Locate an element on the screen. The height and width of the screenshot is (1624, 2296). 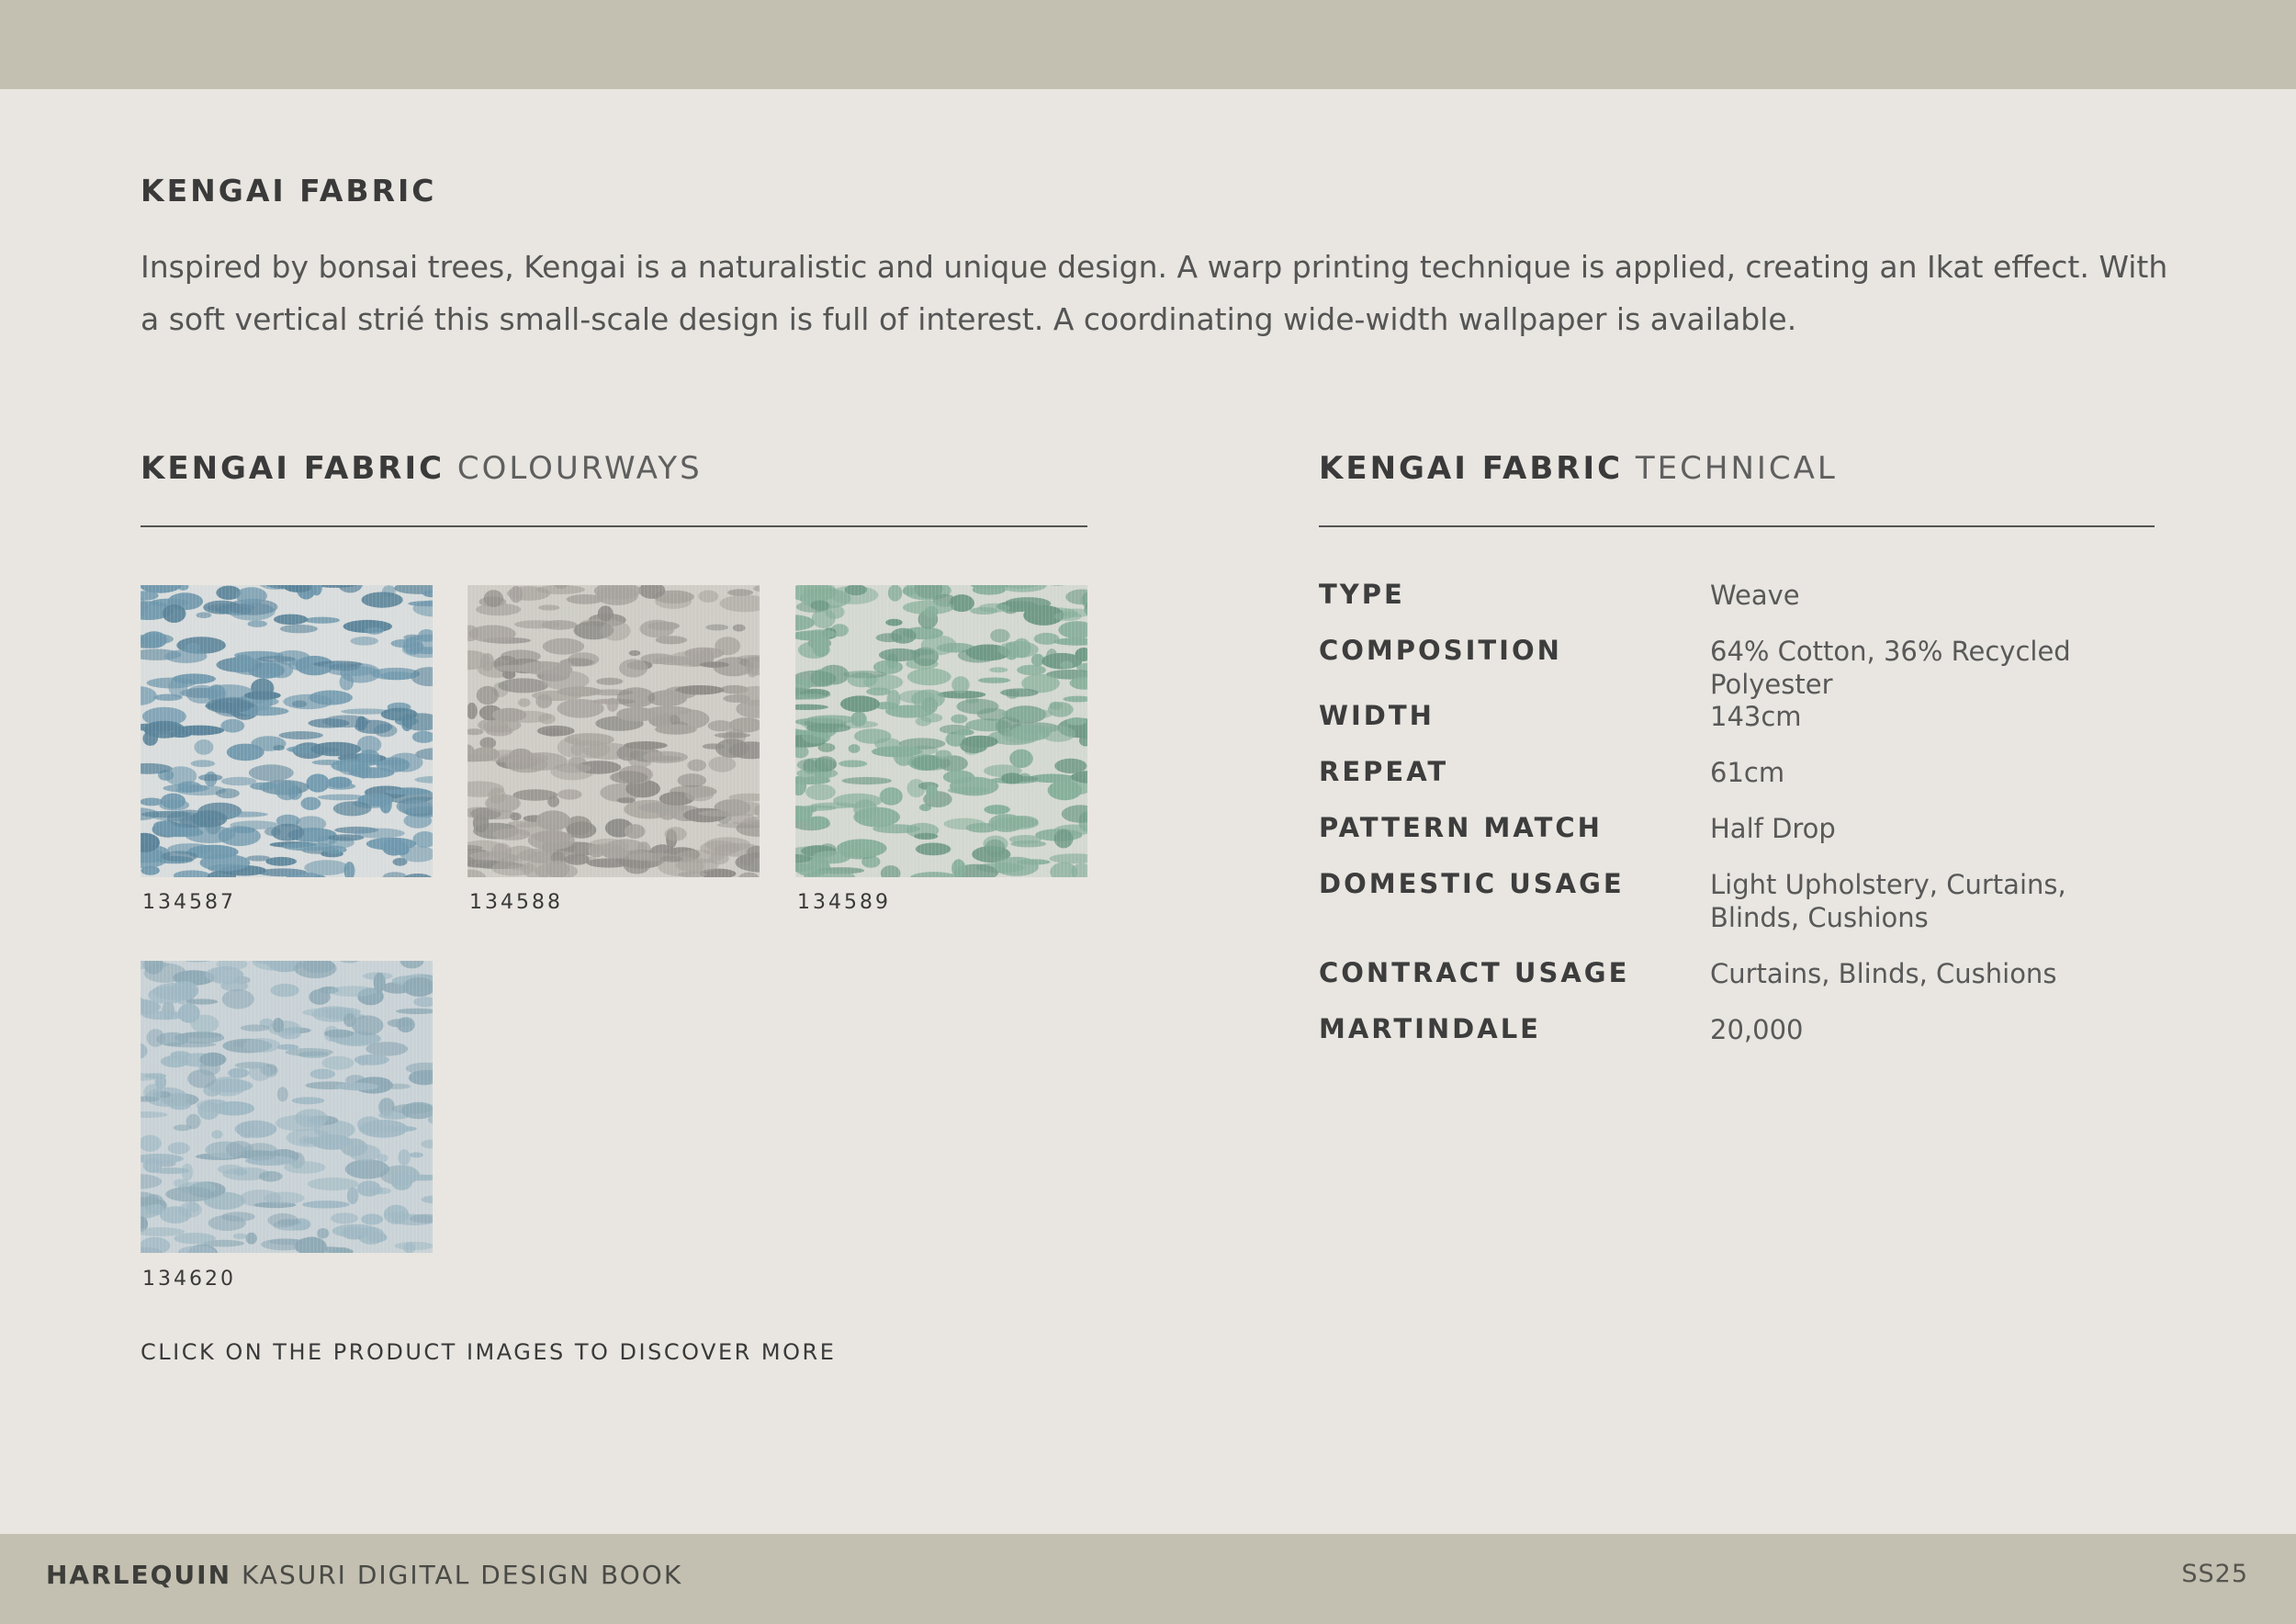
footer-book-title: KASURI DIGITAL DESIGN BOOK is located at coordinates (462, 1575).